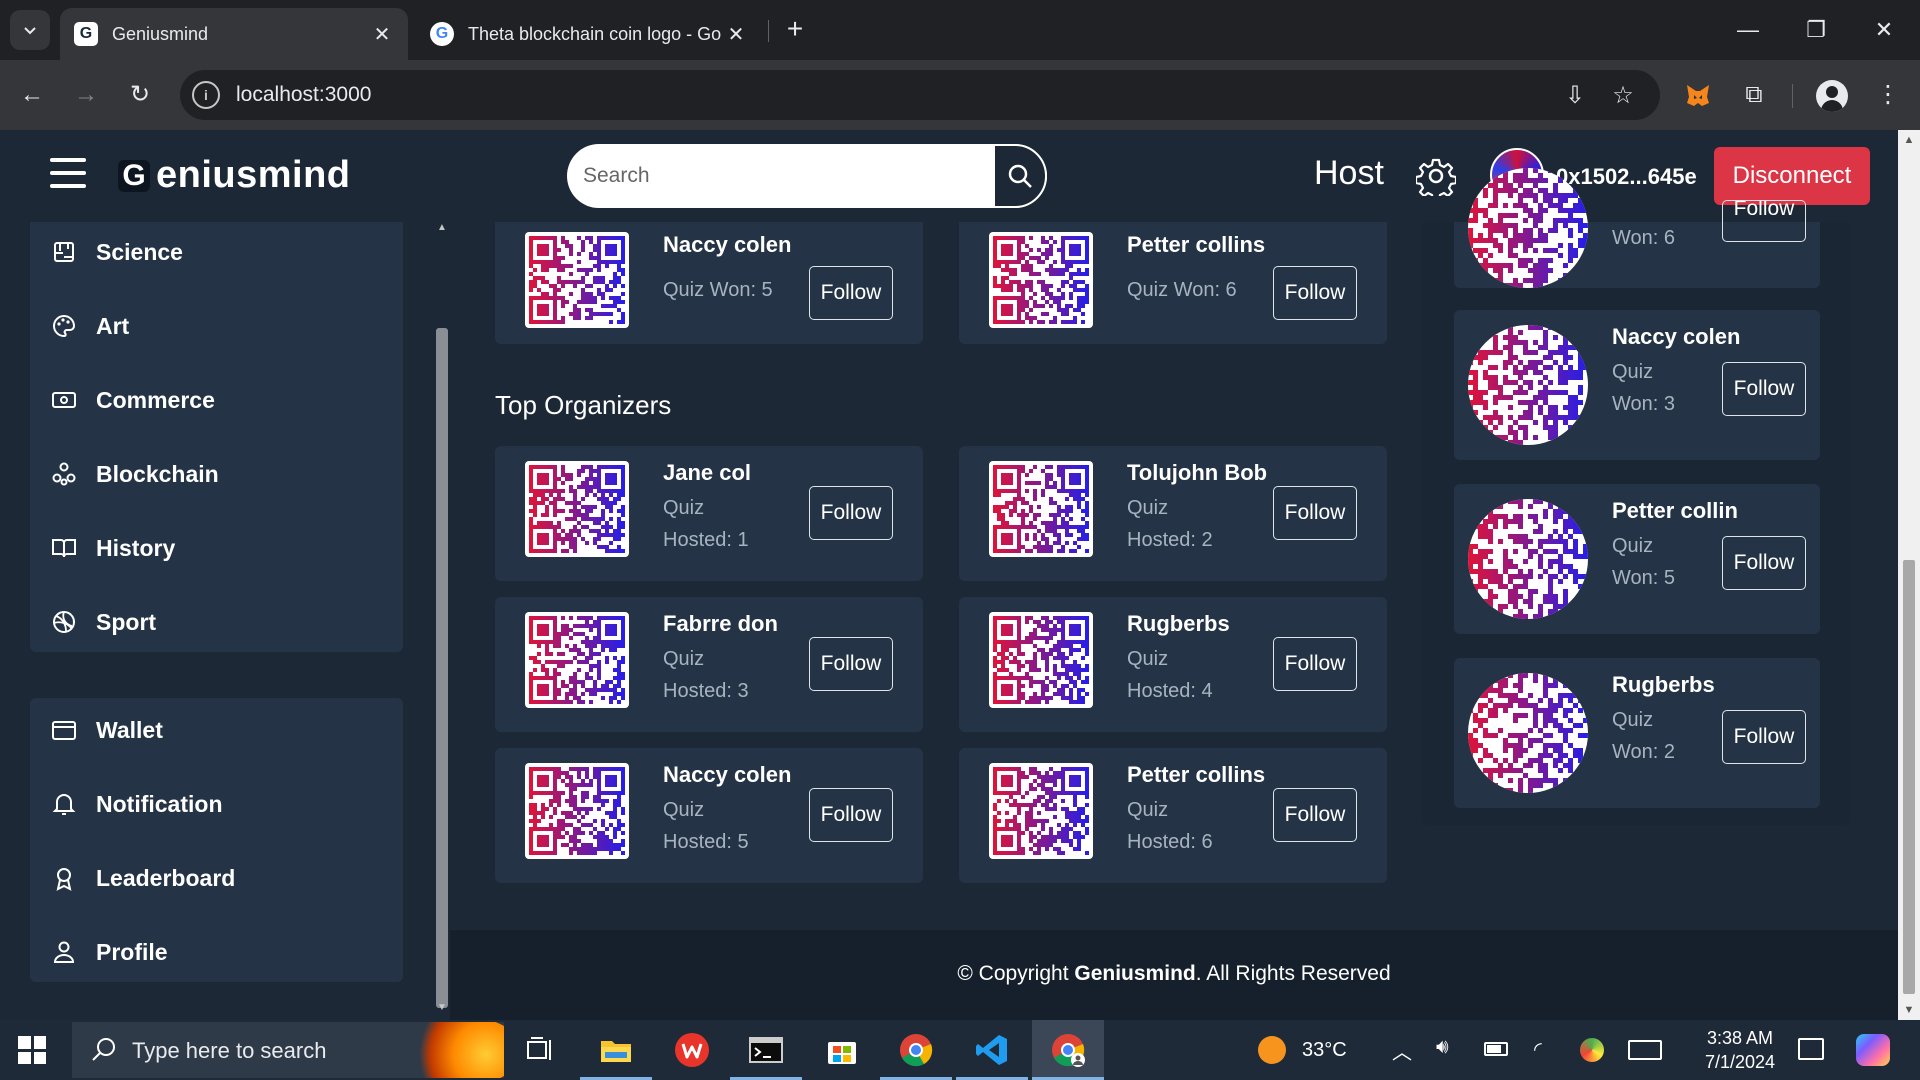 This screenshot has height=1080, width=1920. I want to click on brand: G eniusmind, so click(234, 175).